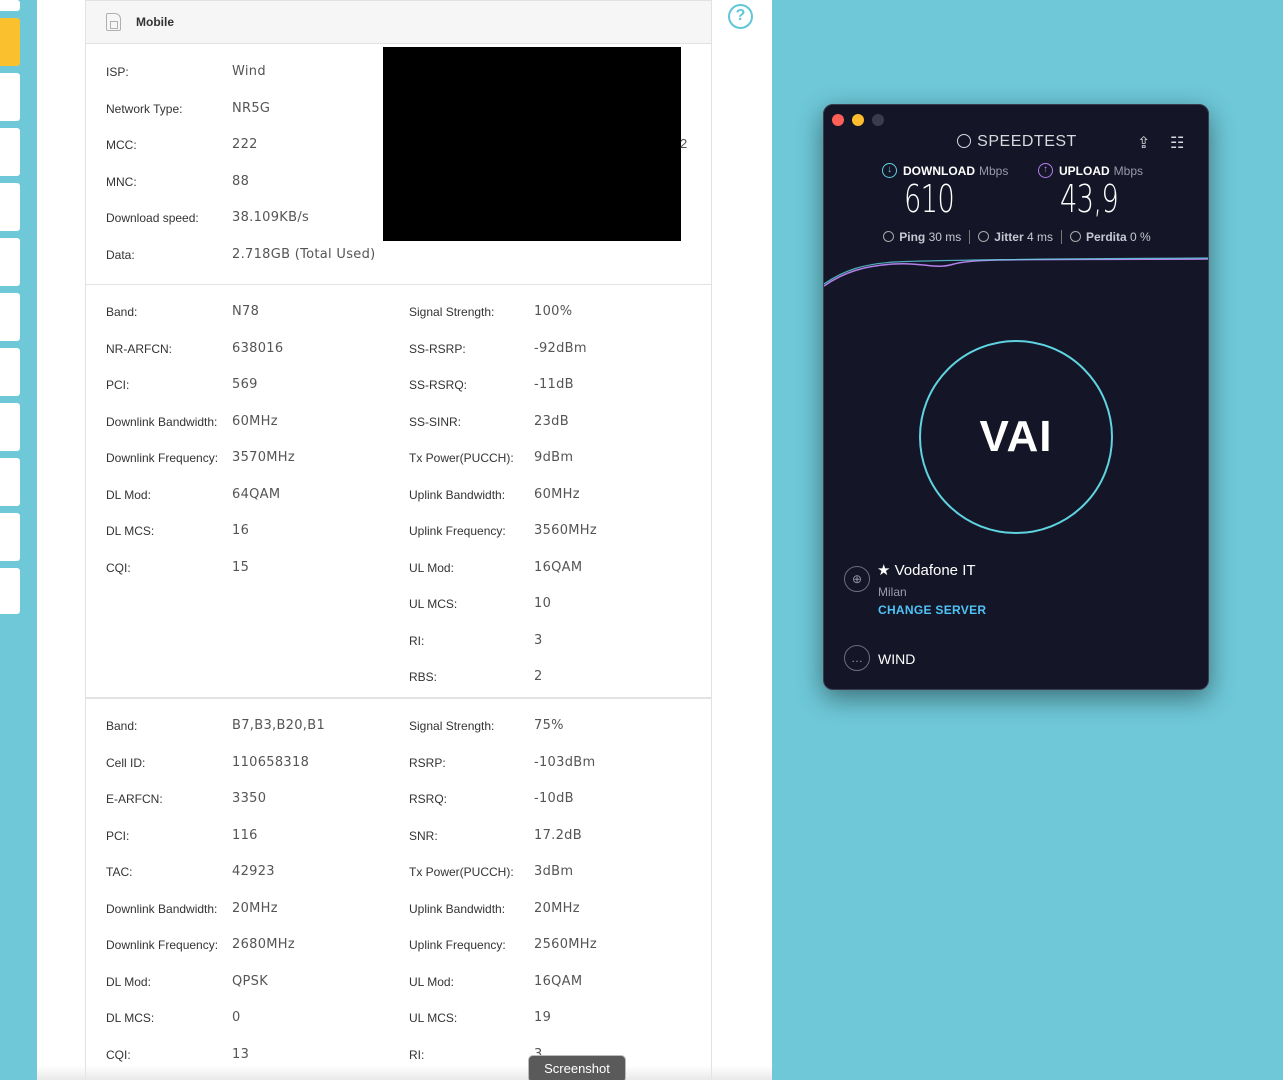  I want to click on field-label: Band:, so click(122, 726).